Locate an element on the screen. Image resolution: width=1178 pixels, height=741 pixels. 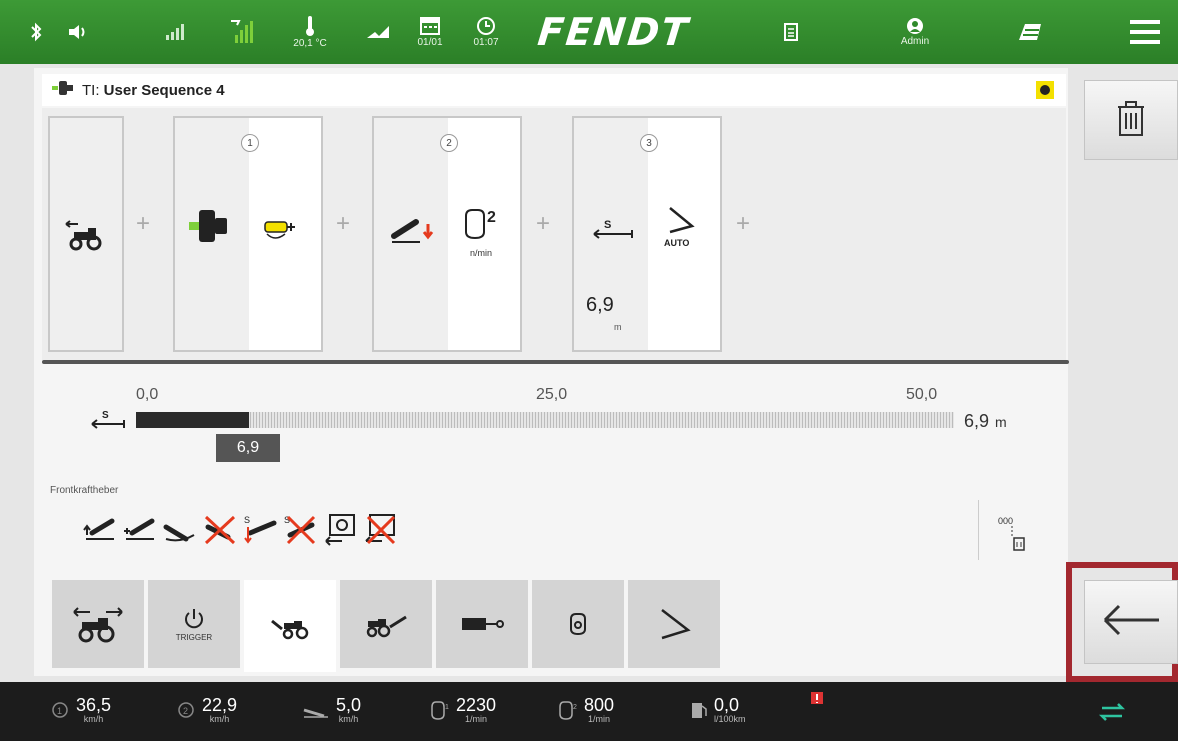
bluetooth-icon is located at coordinates (37, 32).